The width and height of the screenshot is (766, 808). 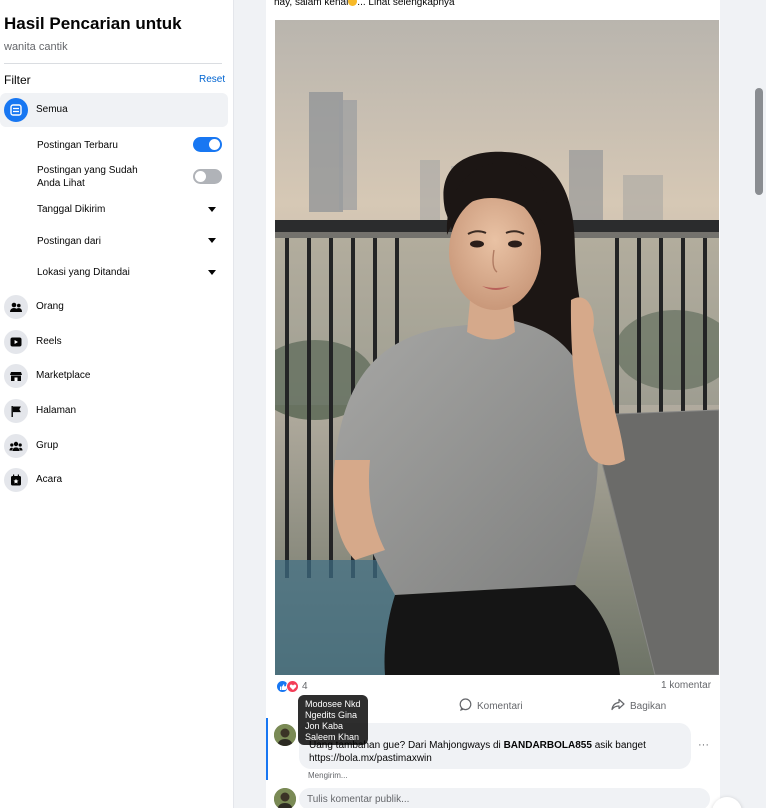 I want to click on filter-label: Postingan dari, so click(x=69, y=241).